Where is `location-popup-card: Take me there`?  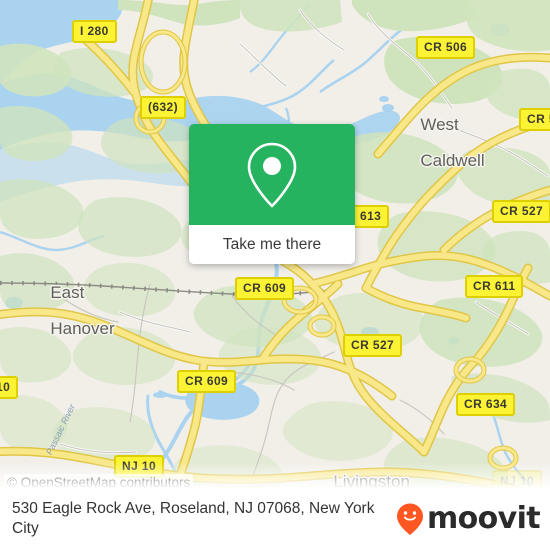
location-popup-card: Take me there is located at coordinates (272, 194).